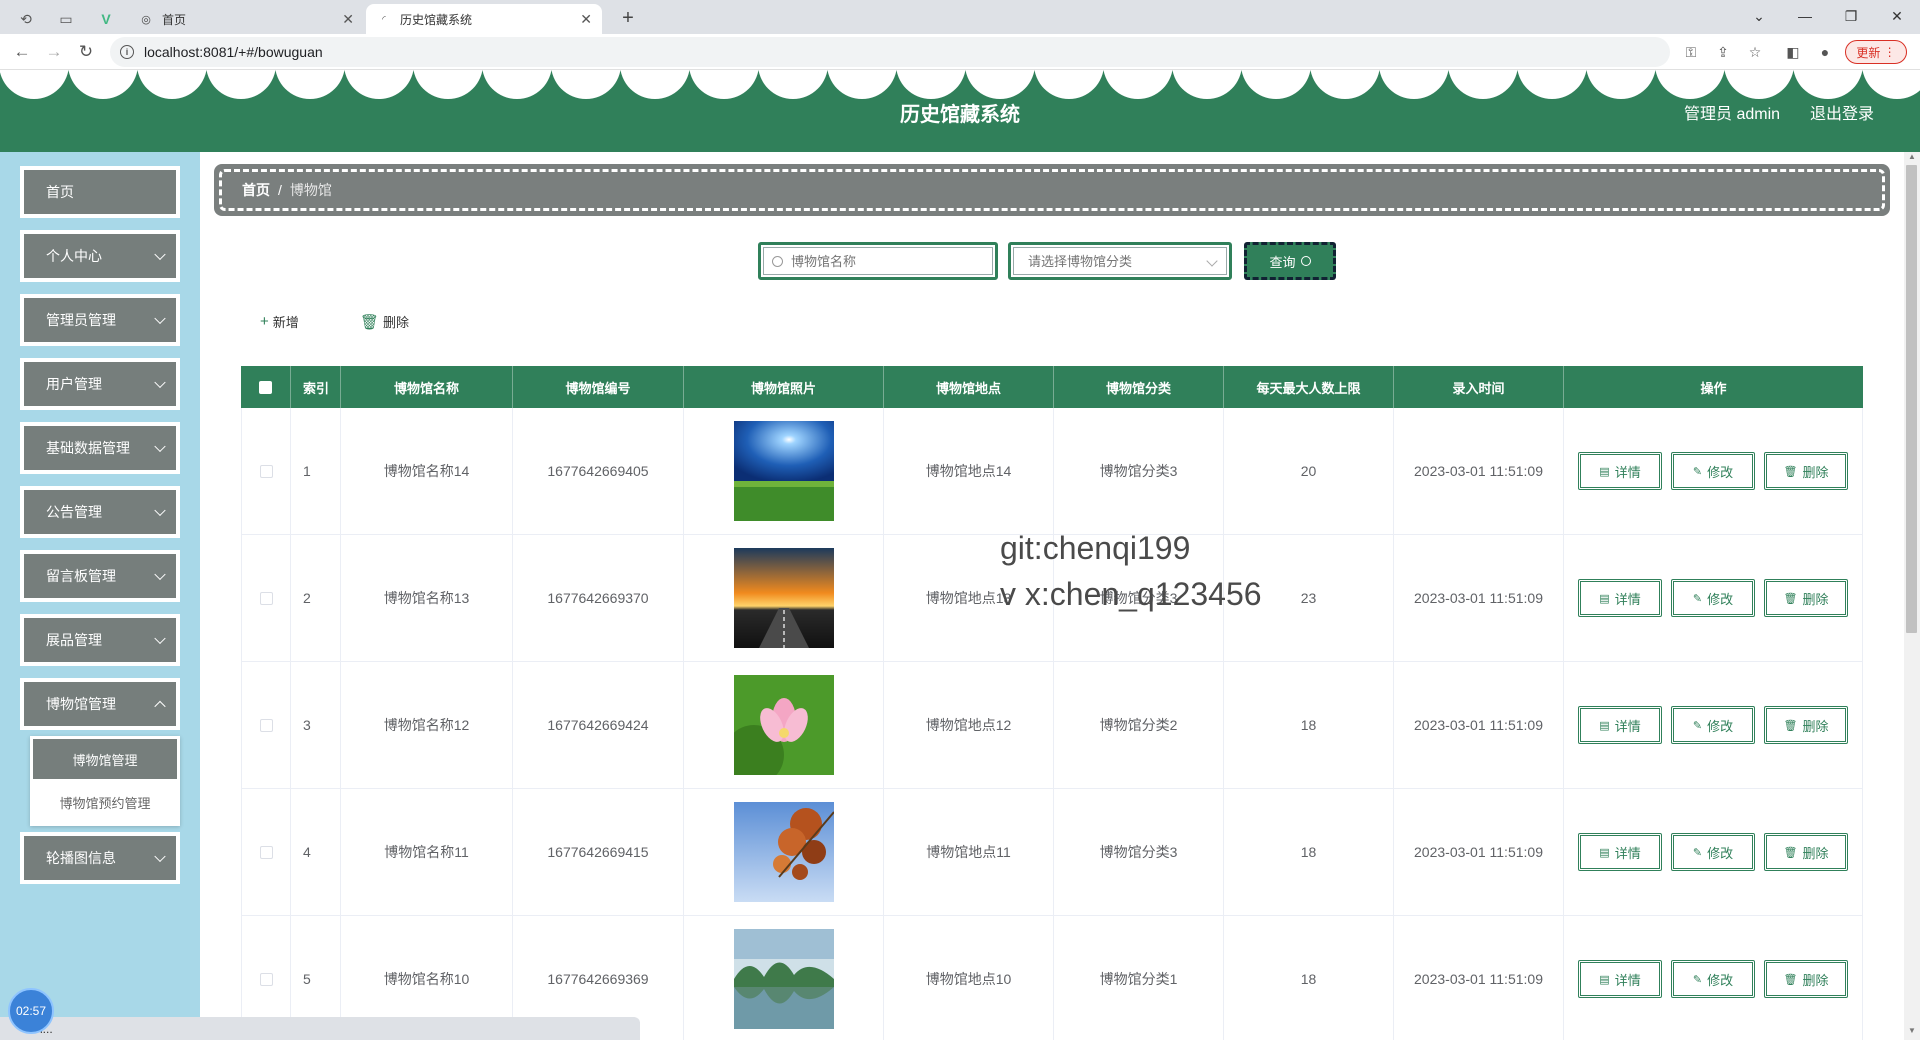  I want to click on sidebar-item-basedata: 基础数据管理, so click(100, 448).